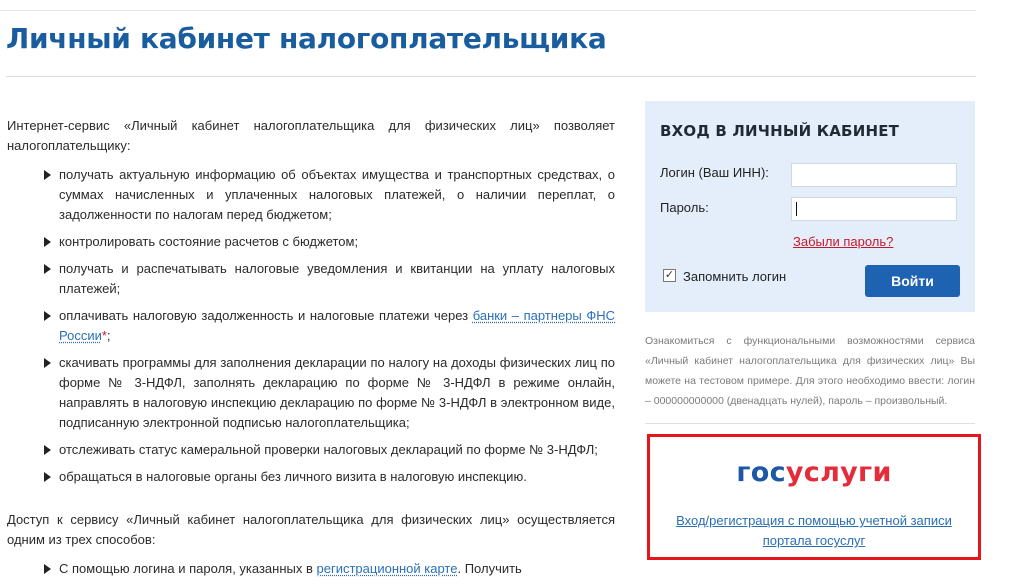 This screenshot has height=586, width=1024. I want to click on text-caret, so click(796, 209).